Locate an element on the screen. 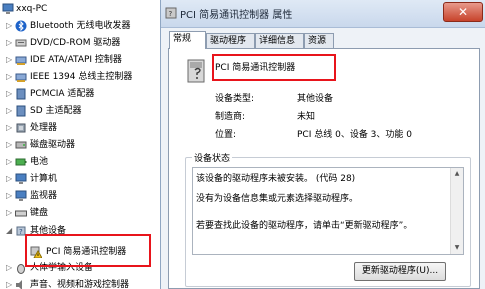  tree-item-label: 声音、视频和游戏控制器 is located at coordinates (80, 284).